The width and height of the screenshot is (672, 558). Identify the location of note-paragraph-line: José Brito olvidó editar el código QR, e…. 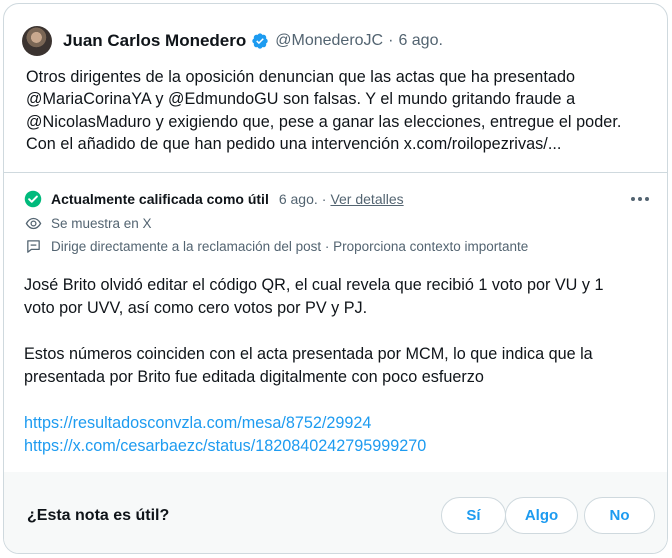
(314, 285).